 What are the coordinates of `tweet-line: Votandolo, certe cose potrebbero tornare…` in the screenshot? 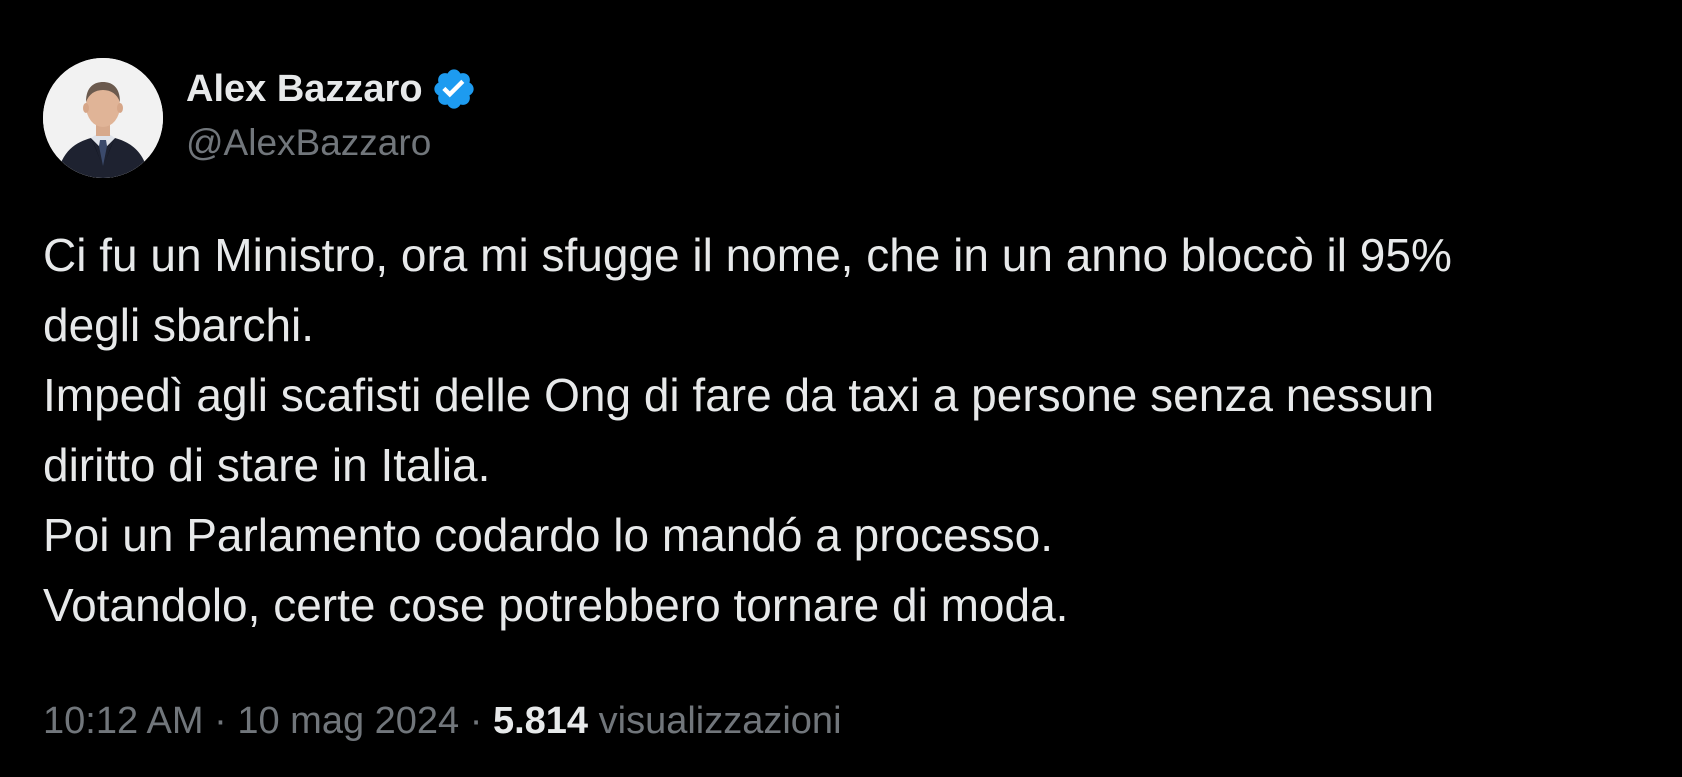 It's located at (556, 605).